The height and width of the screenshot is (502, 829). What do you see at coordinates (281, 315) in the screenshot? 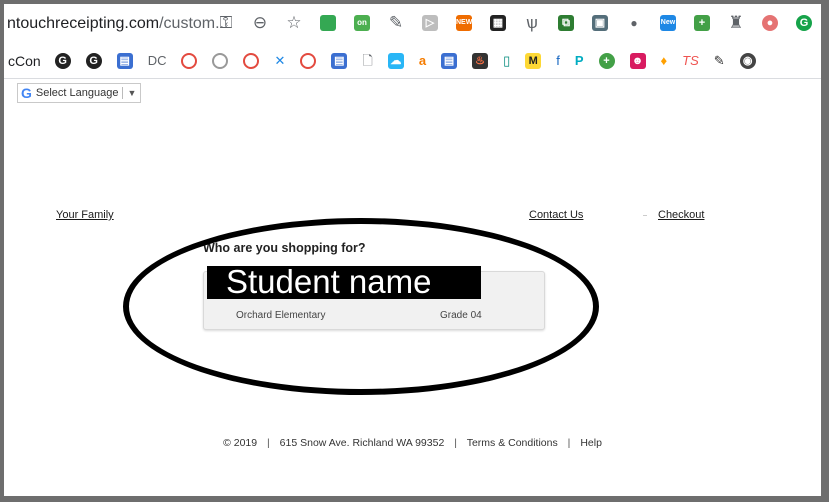
I see `school-name: Orchard Elementary` at bounding box center [281, 315].